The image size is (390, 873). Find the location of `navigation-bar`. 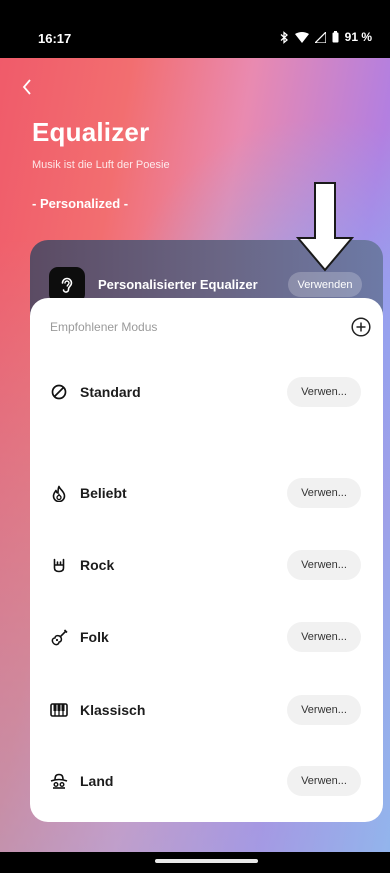

navigation-bar is located at coordinates (195, 862).